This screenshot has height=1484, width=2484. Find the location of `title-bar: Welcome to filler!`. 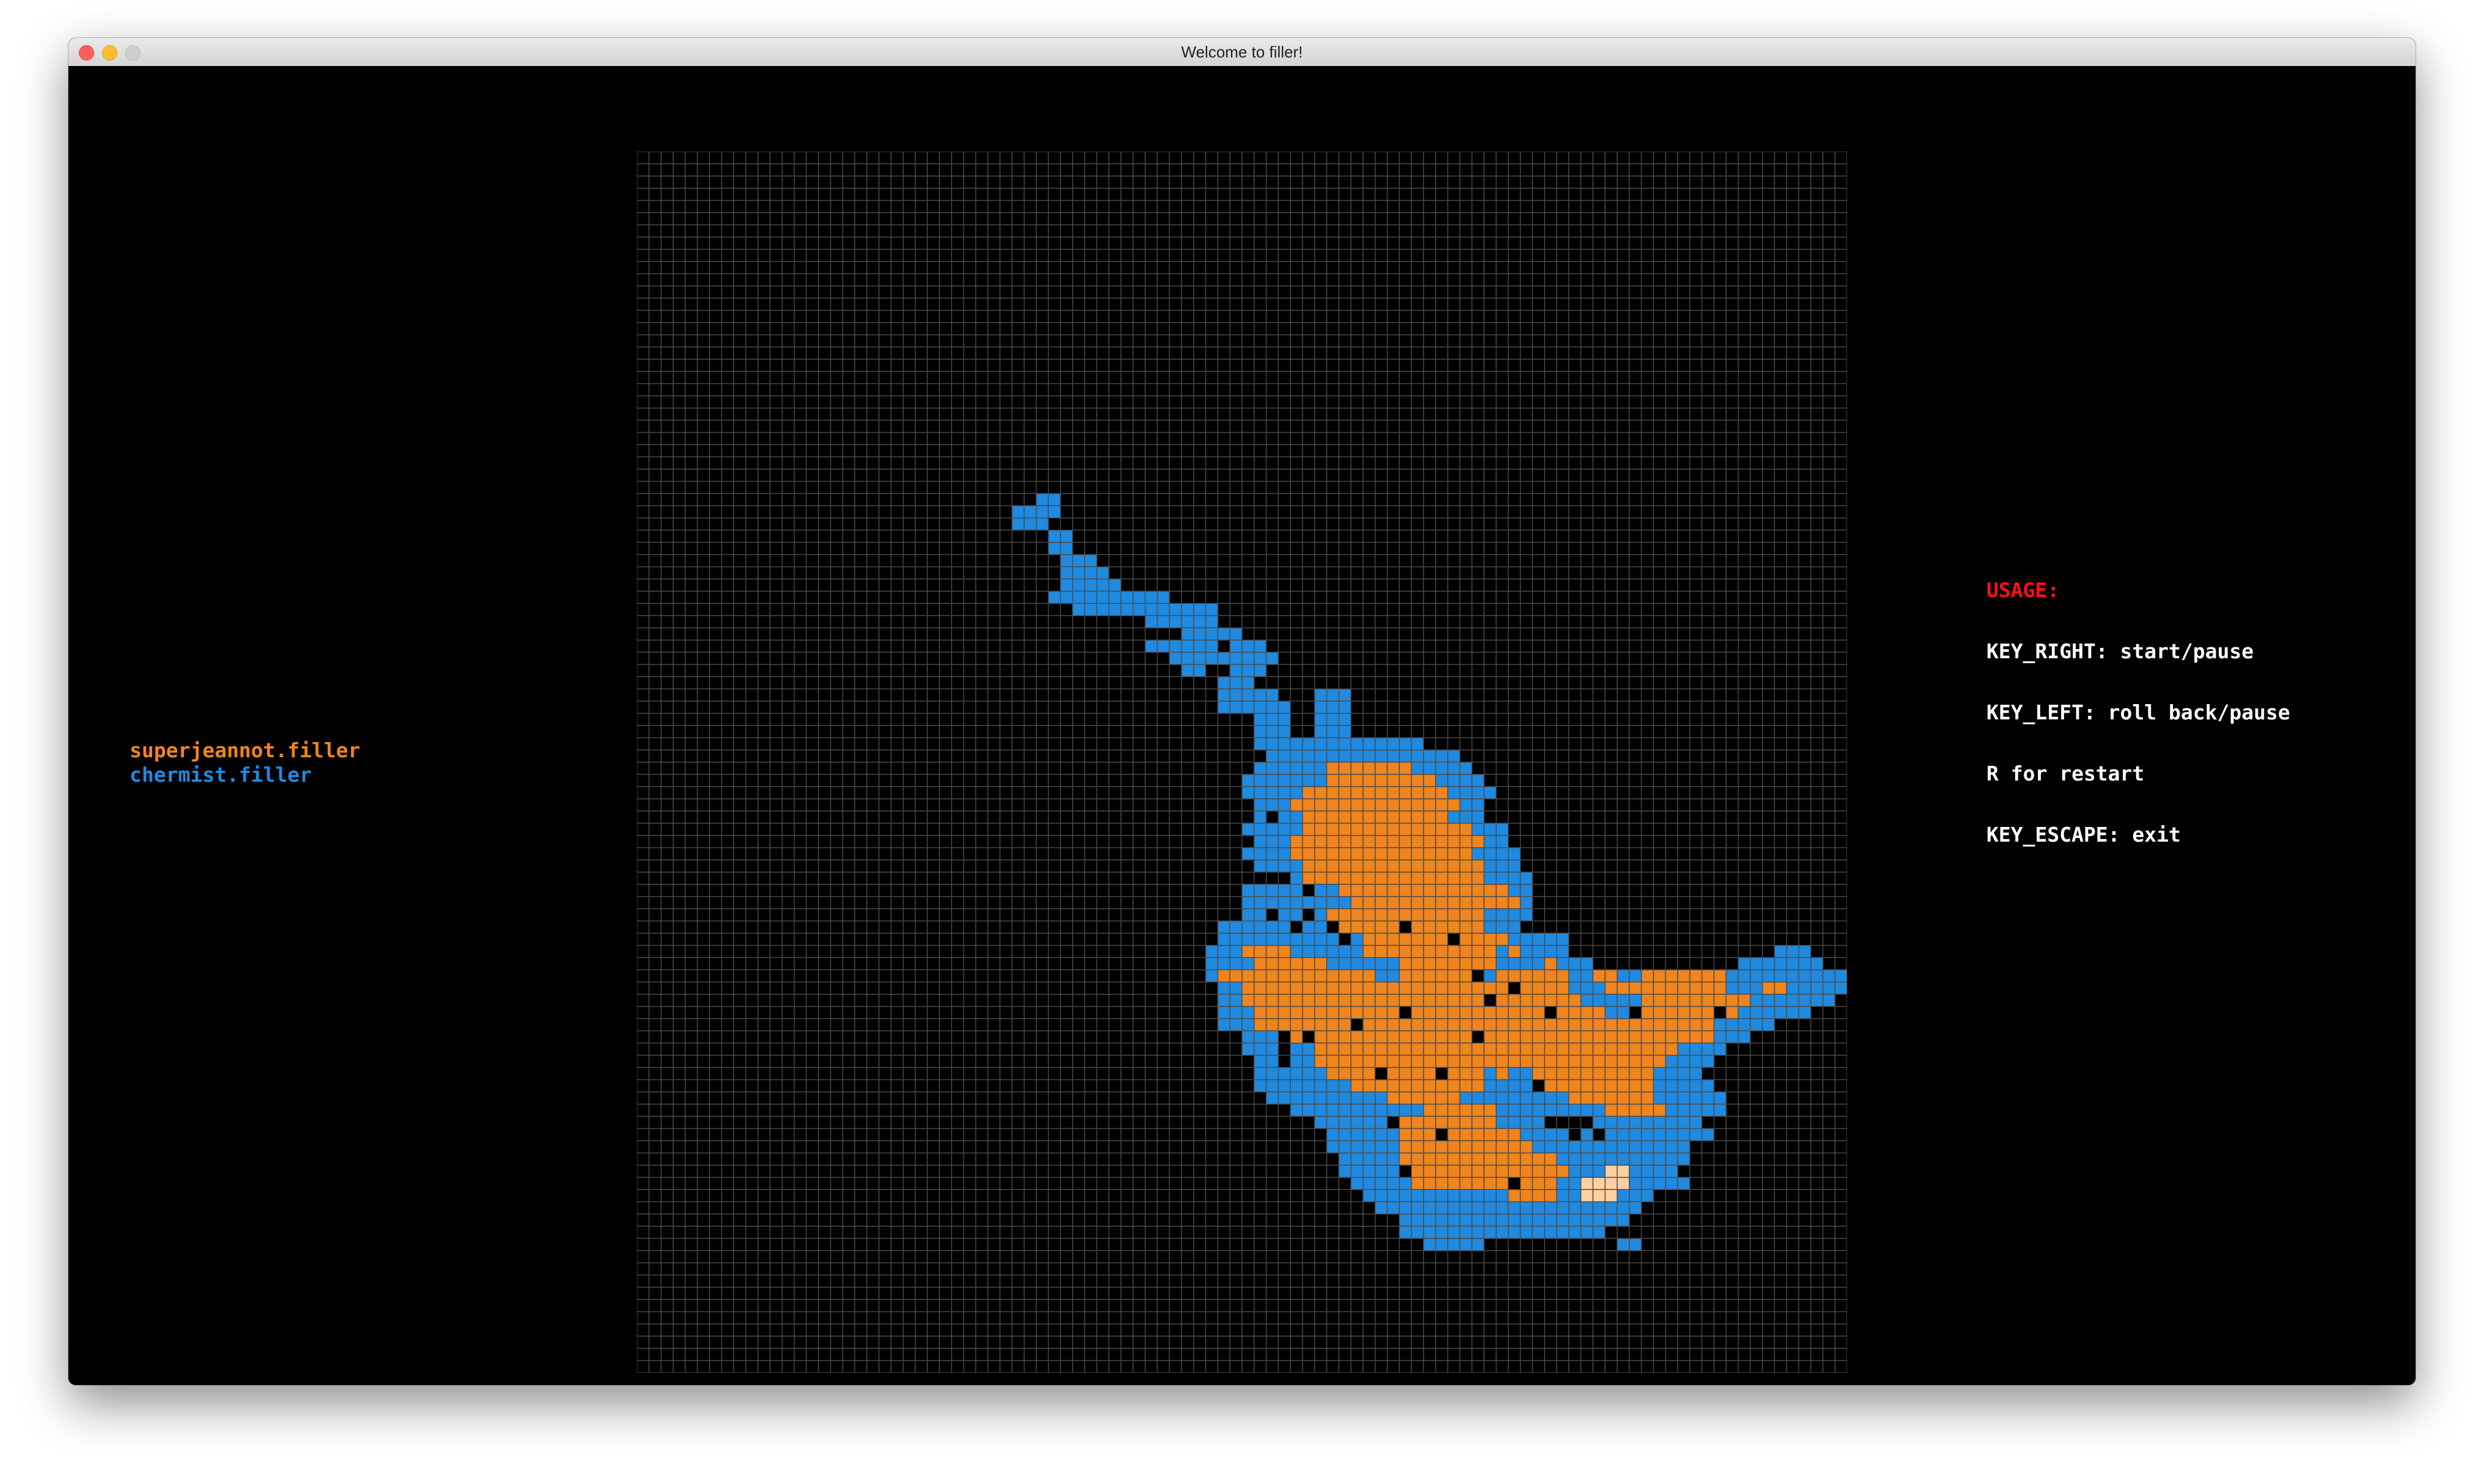

title-bar: Welcome to filler! is located at coordinates (1242, 52).